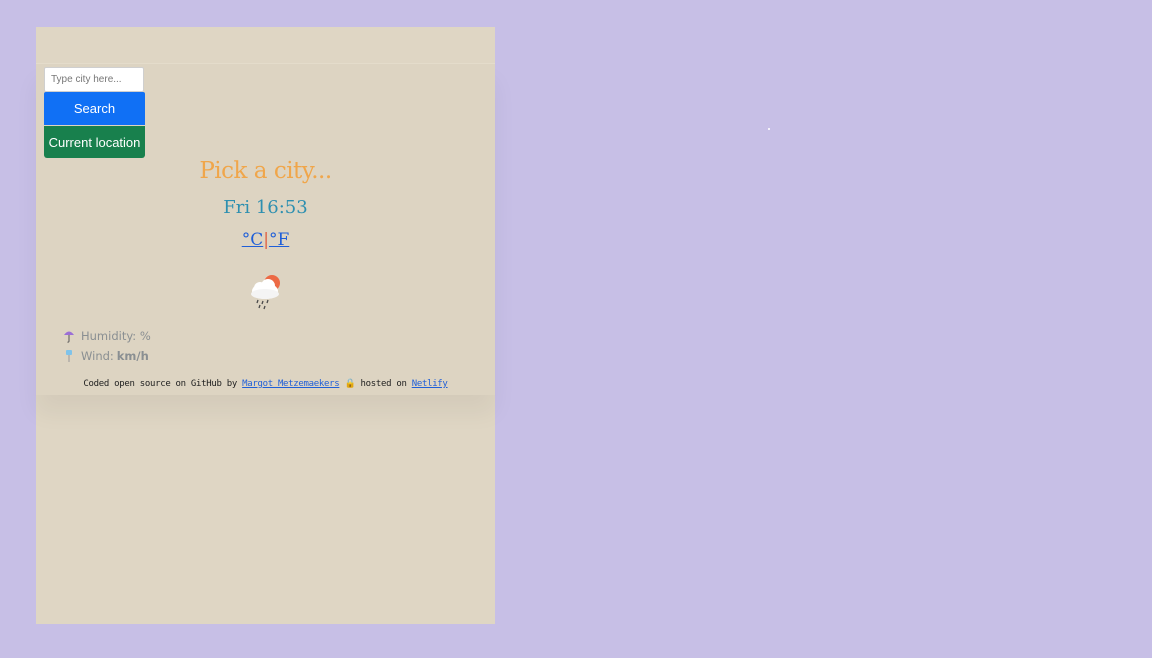 Image resolution: width=1152 pixels, height=658 pixels. I want to click on footer-by: by, so click(232, 384).